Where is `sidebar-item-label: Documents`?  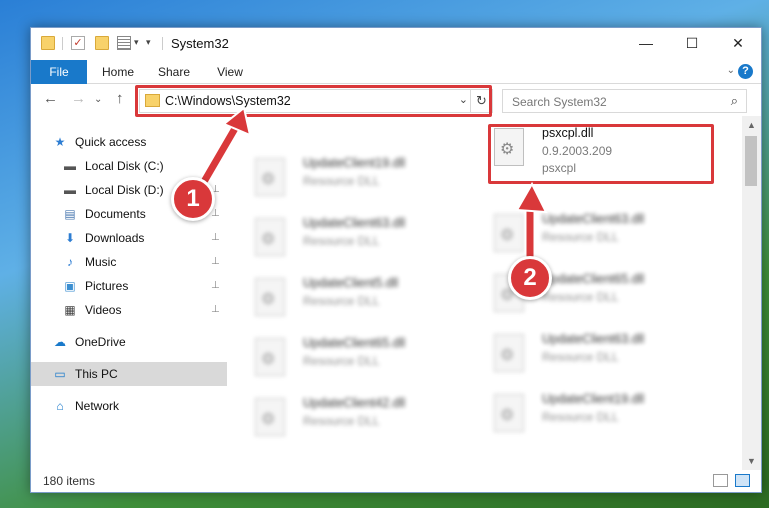
sidebar-item-label: Documents is located at coordinates (115, 214).